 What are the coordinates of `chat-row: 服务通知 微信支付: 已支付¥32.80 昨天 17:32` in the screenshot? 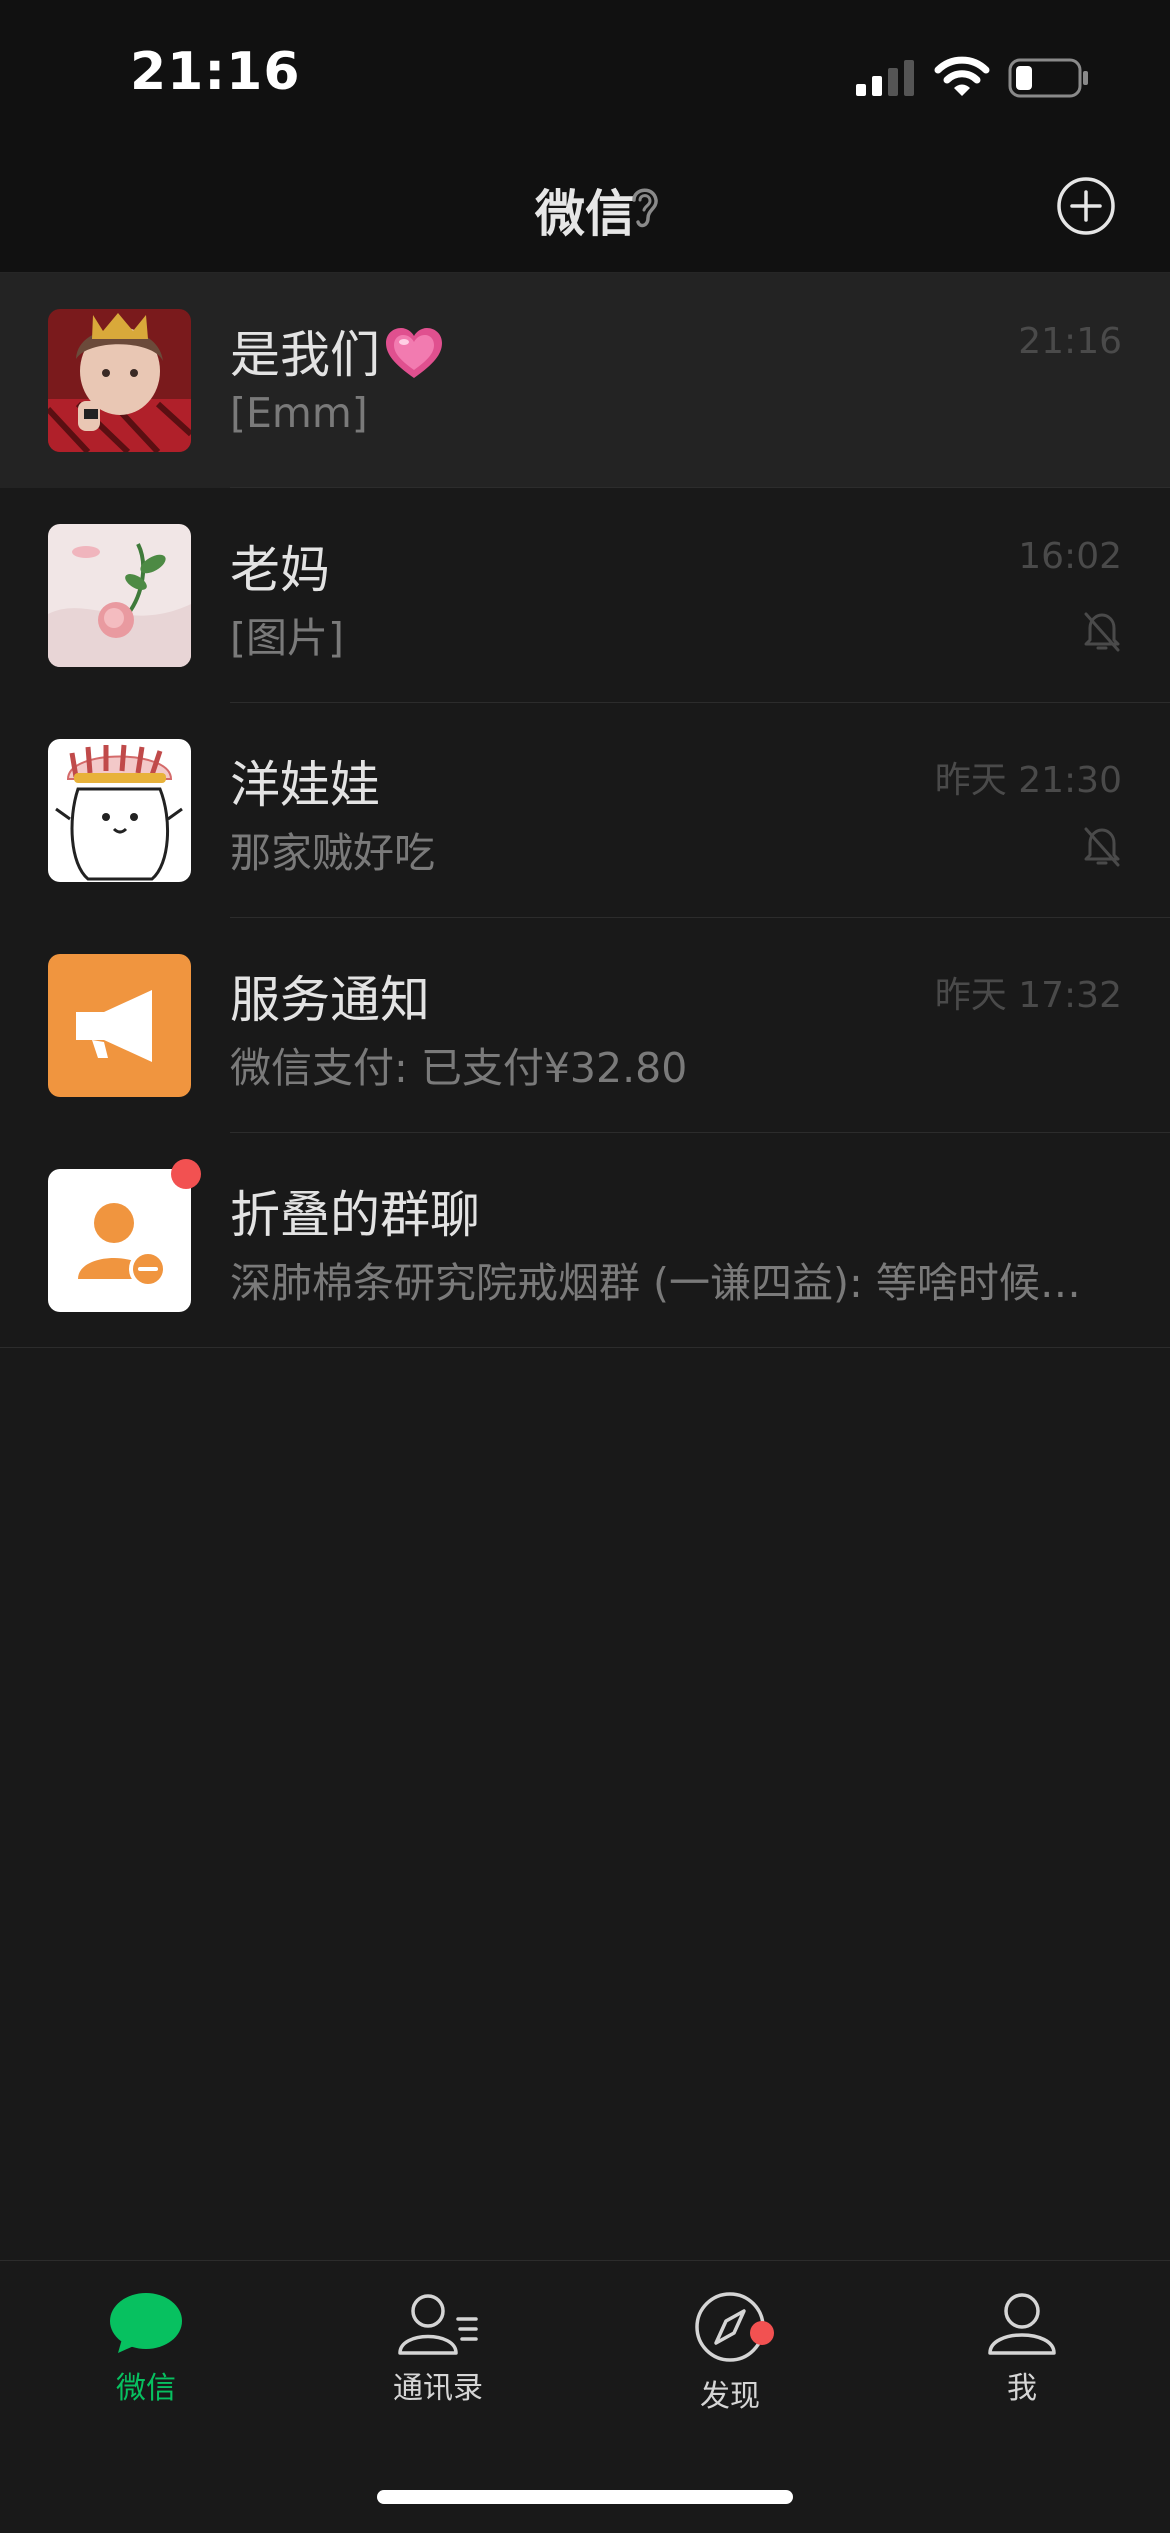 It's located at (585, 1025).